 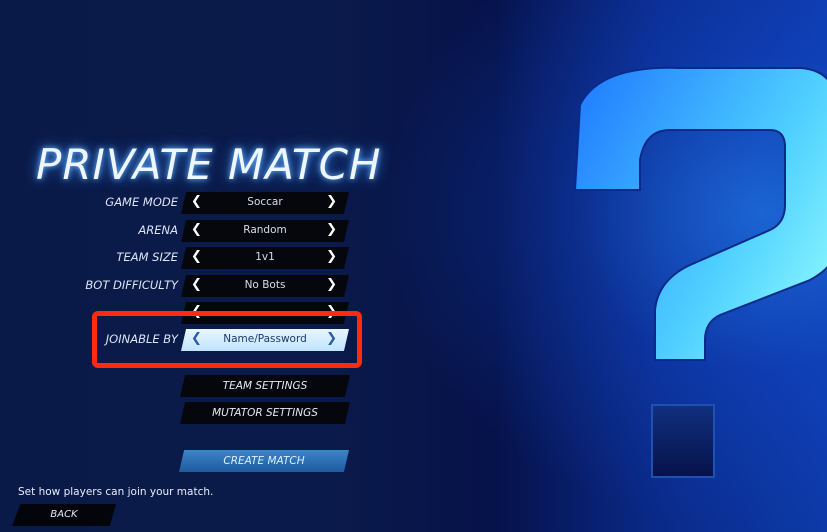 What do you see at coordinates (180, 258) in the screenshot?
I see `setting-row-team-size: TEAM SIZE ❮ 1v1 ❯` at bounding box center [180, 258].